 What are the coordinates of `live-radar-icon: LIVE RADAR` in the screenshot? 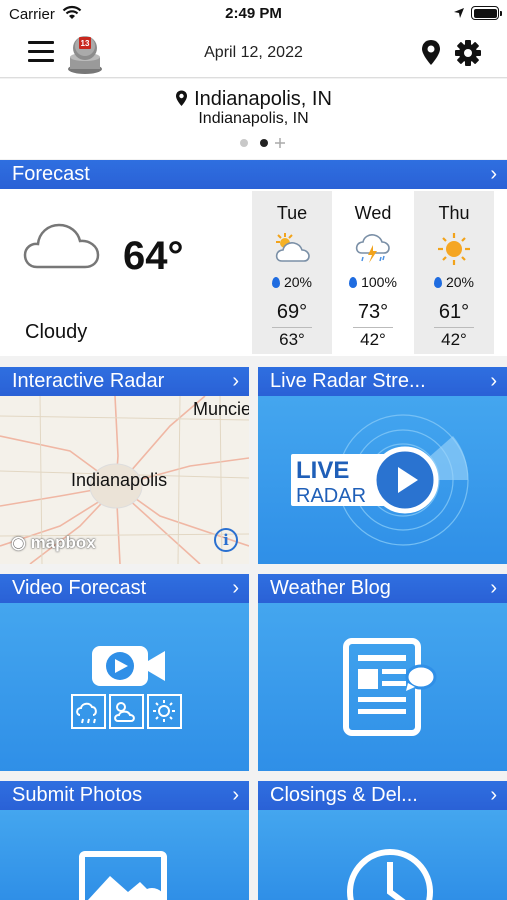 It's located at (380, 480).